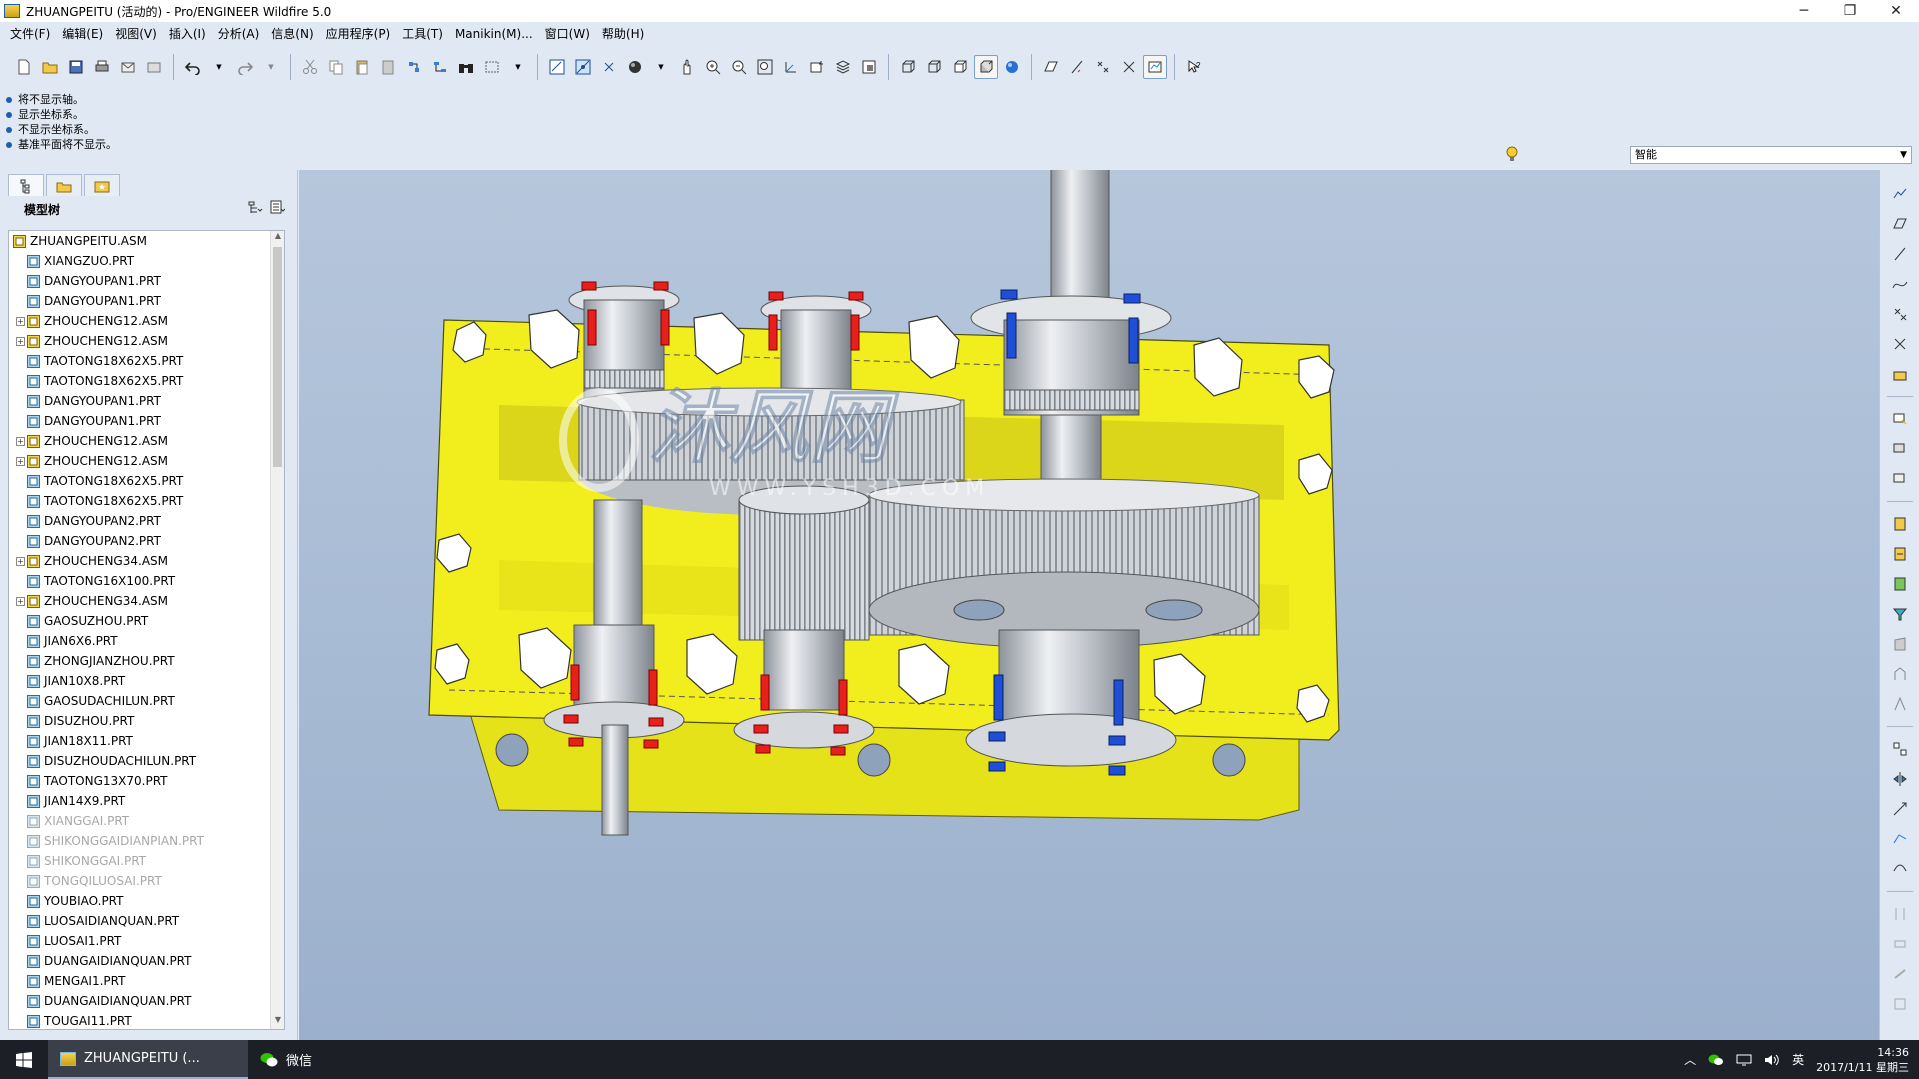 The width and height of the screenshot is (1919, 1079). Describe the element at coordinates (440, 67) in the screenshot. I see `regen-manager-button` at that location.